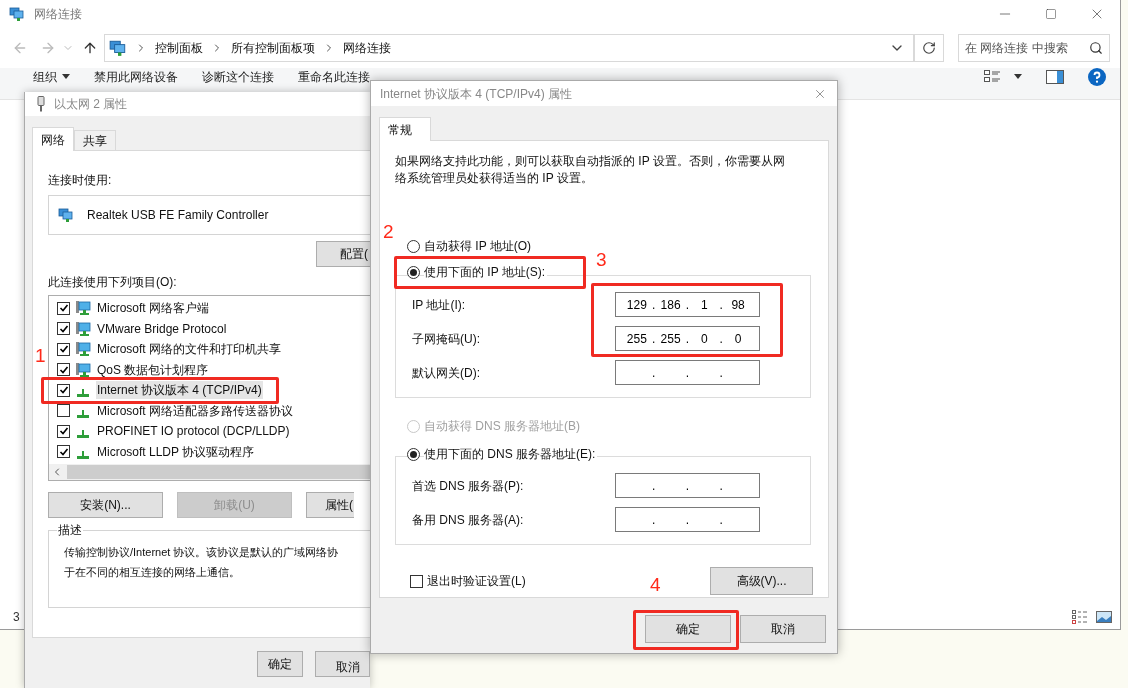  I want to click on group-title: 描述, so click(70, 530).